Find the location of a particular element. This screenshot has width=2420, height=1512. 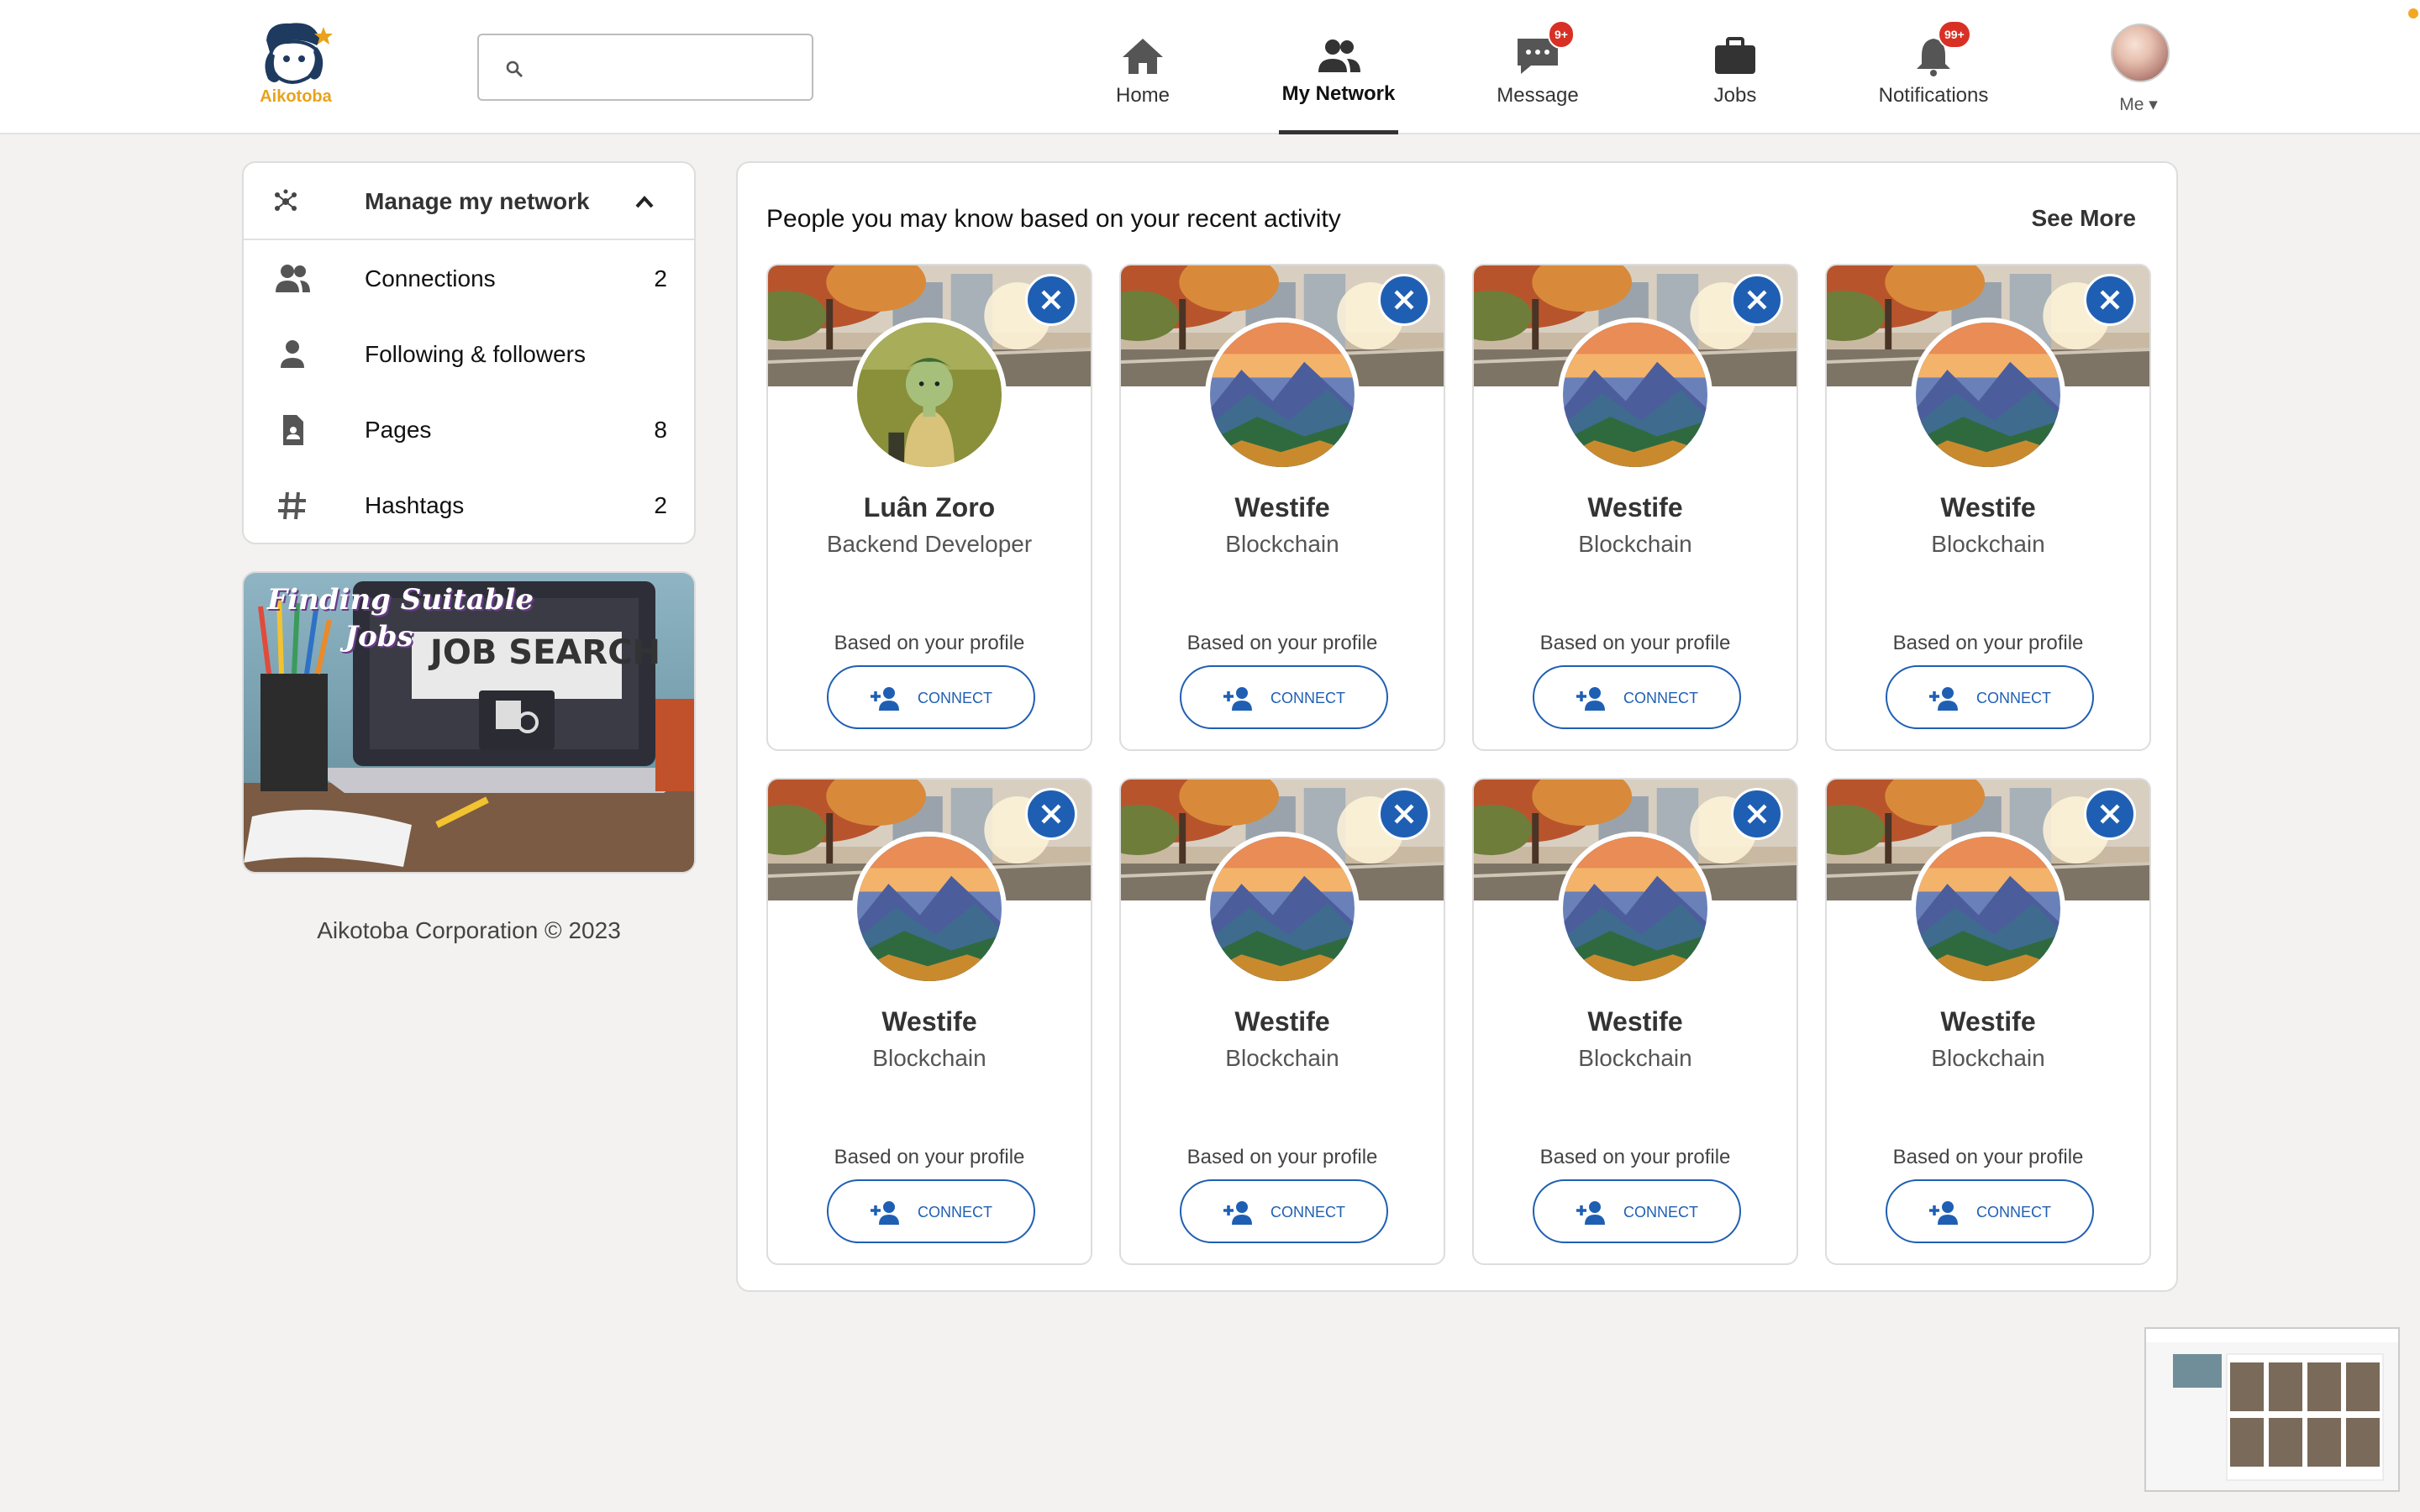

sidebar-item-following-followers: Following & followers is located at coordinates (469, 353).